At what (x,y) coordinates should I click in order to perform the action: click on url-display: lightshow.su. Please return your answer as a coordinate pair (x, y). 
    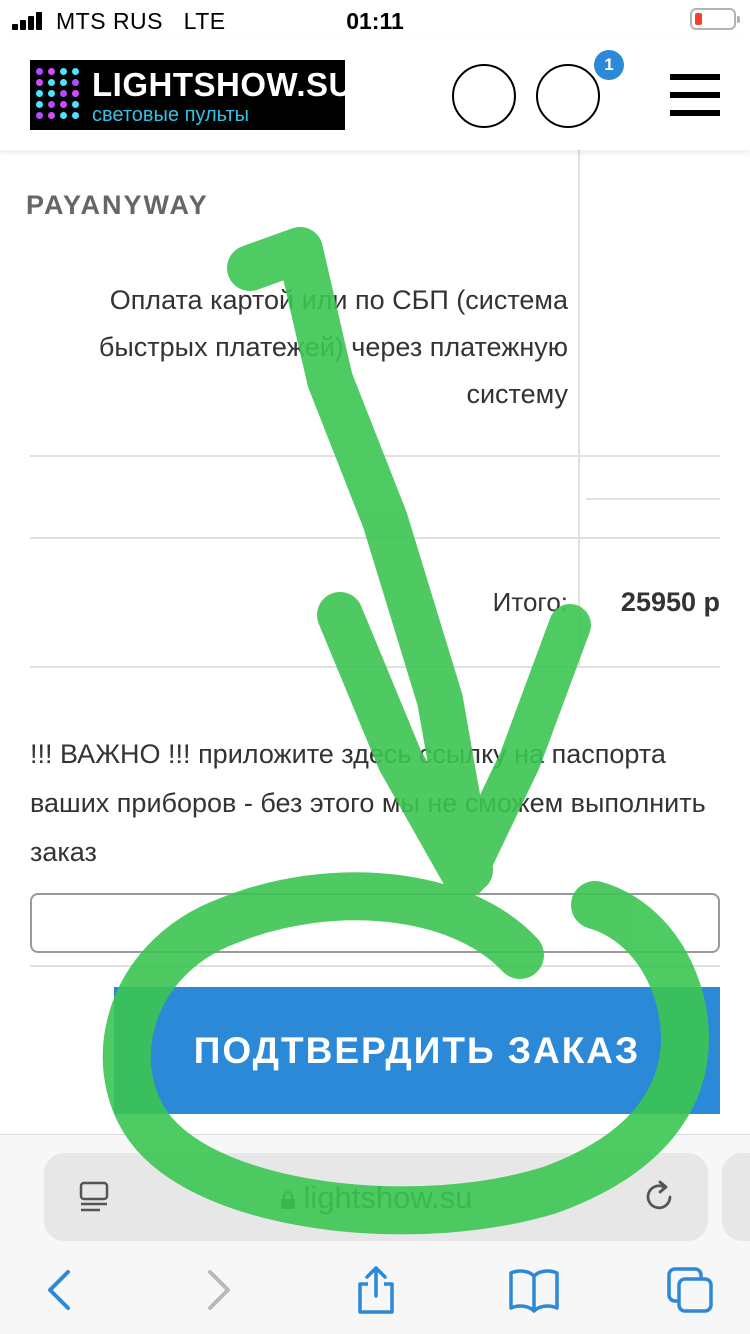
    Looking at the image, I should click on (376, 1198).